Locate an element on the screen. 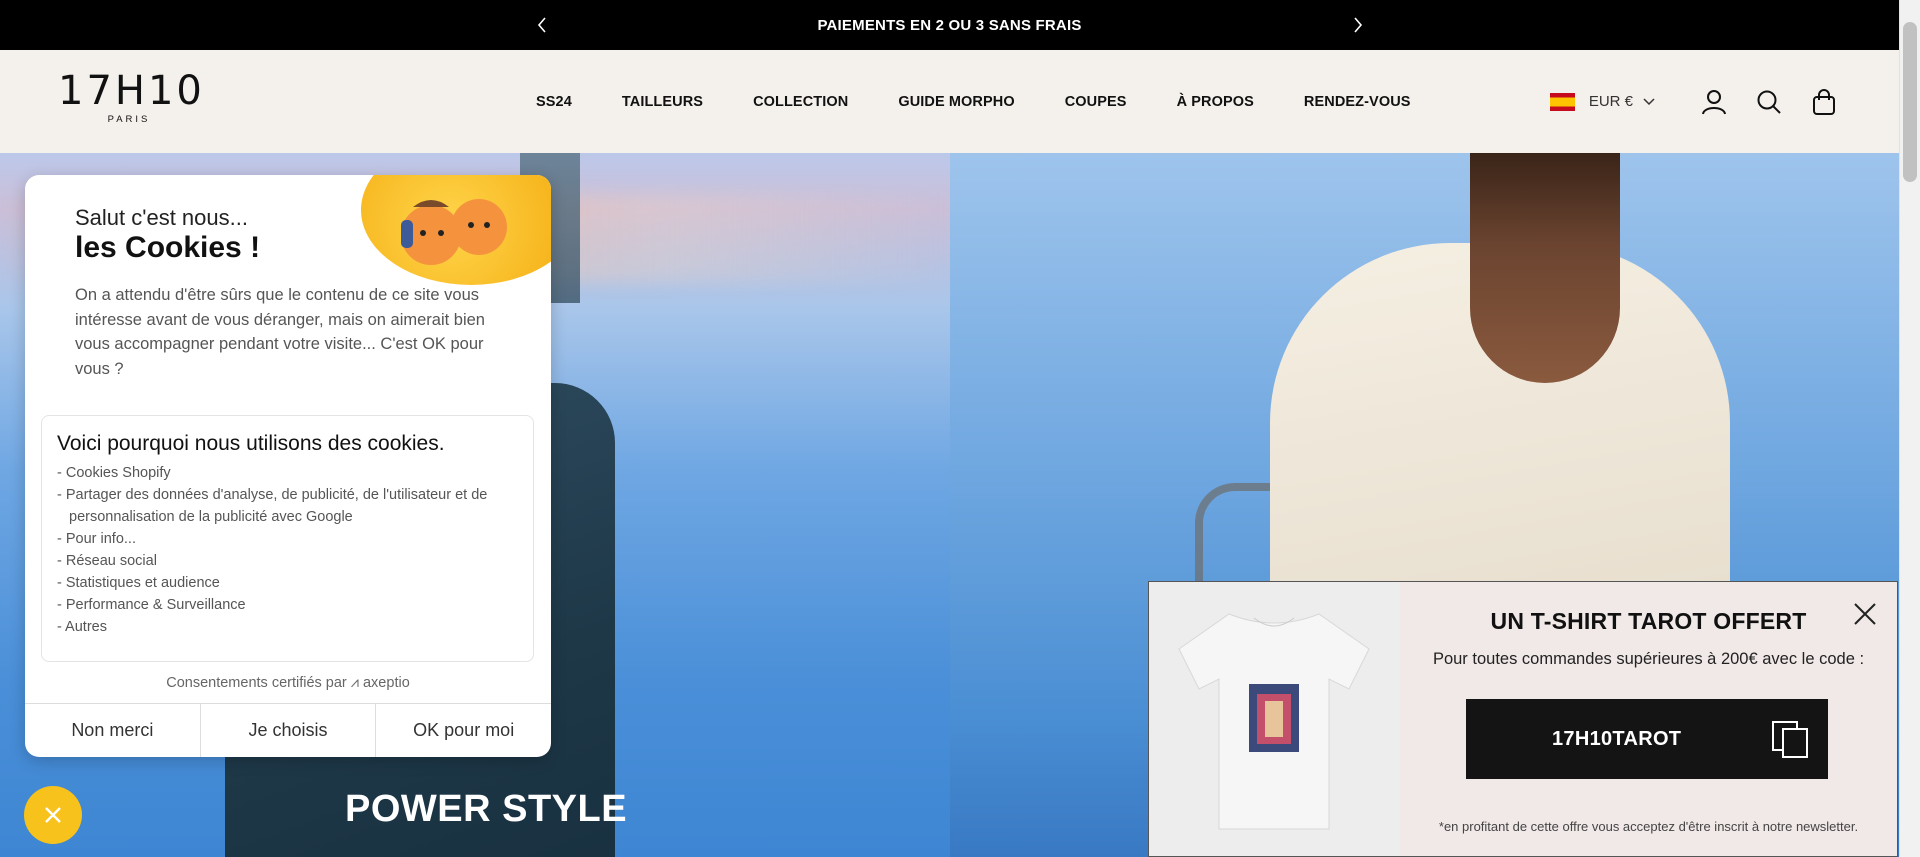 This screenshot has height=857, width=1920. promo-code: 17H10TAROT is located at coordinates (1617, 738).